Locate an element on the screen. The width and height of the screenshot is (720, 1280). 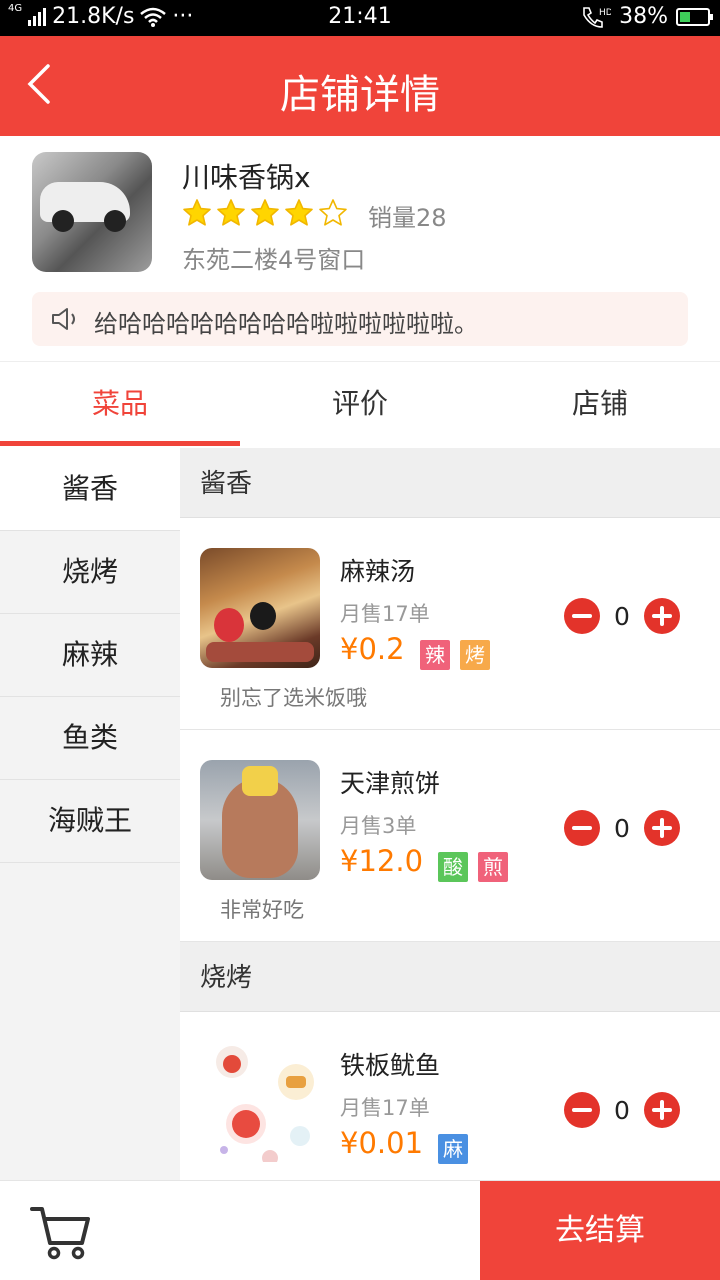
food-name: 铁板鱿鱼 is located at coordinates (390, 1065).